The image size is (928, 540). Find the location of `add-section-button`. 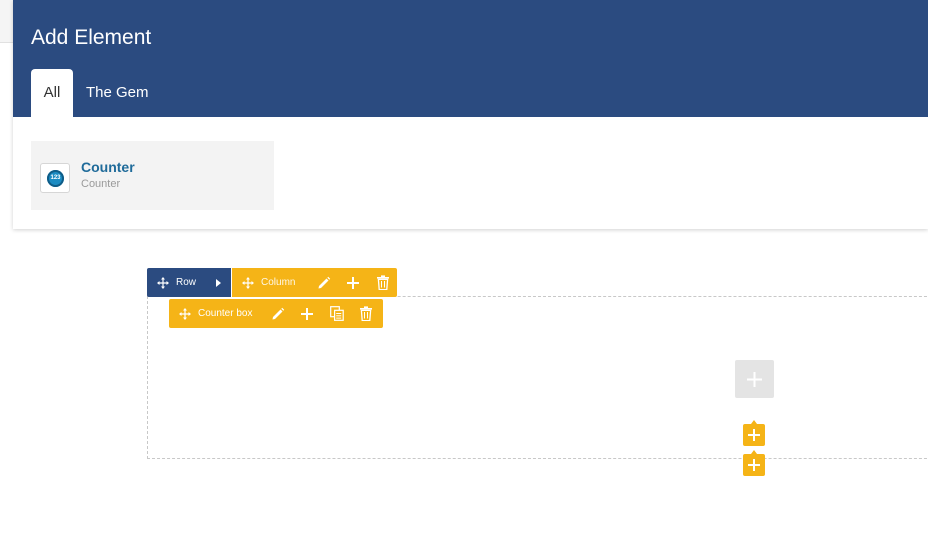

add-section-button is located at coordinates (754, 433).